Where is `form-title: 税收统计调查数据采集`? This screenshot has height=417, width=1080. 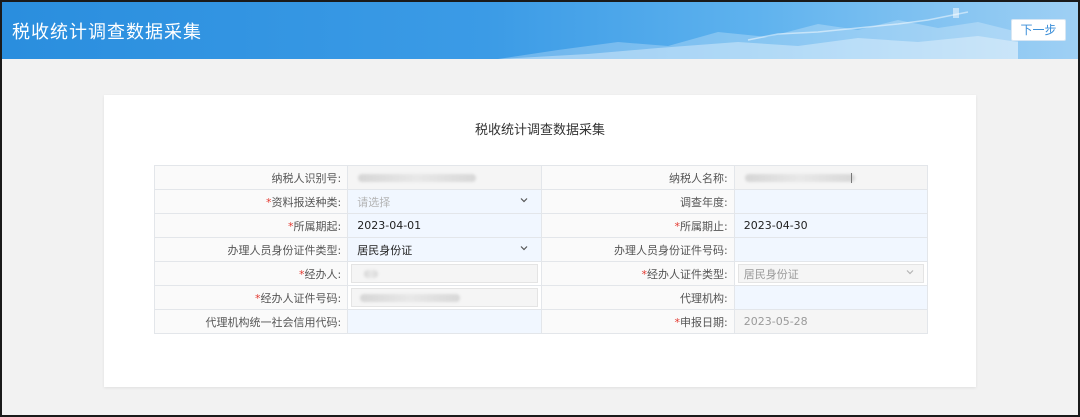
form-title: 税收统计调查数据采集 is located at coordinates (539, 130).